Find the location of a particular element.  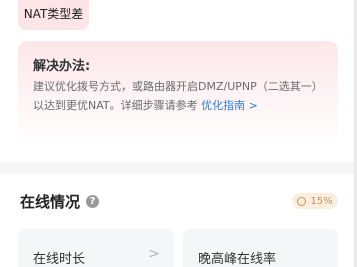

online-duration-card: 在线时长 > is located at coordinates (96, 248).